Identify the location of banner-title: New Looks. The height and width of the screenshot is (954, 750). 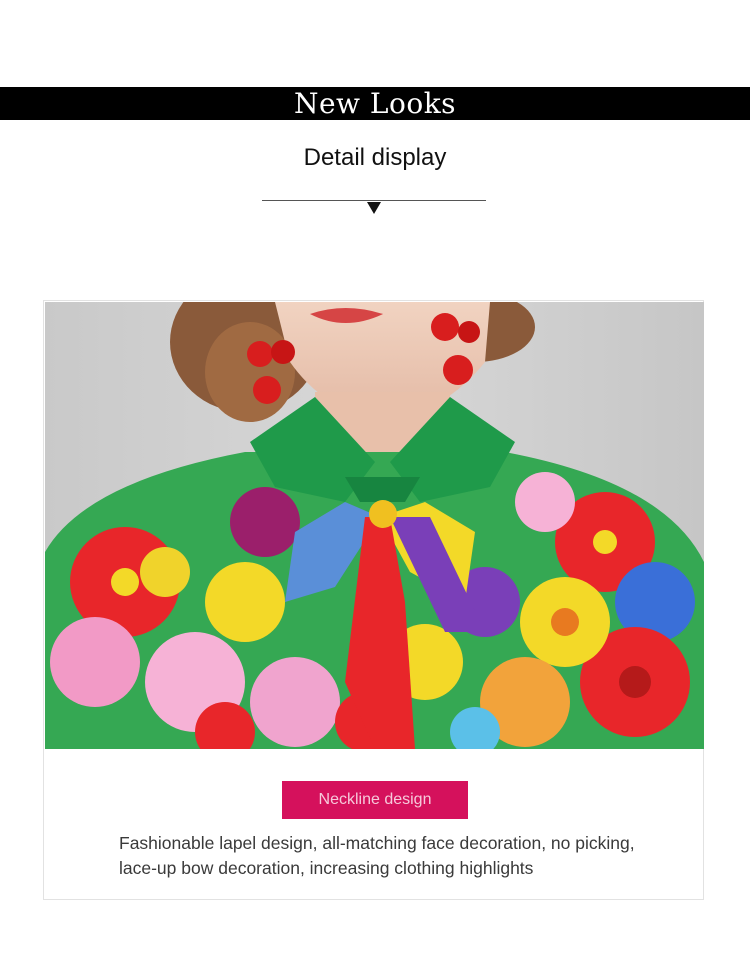
(375, 103).